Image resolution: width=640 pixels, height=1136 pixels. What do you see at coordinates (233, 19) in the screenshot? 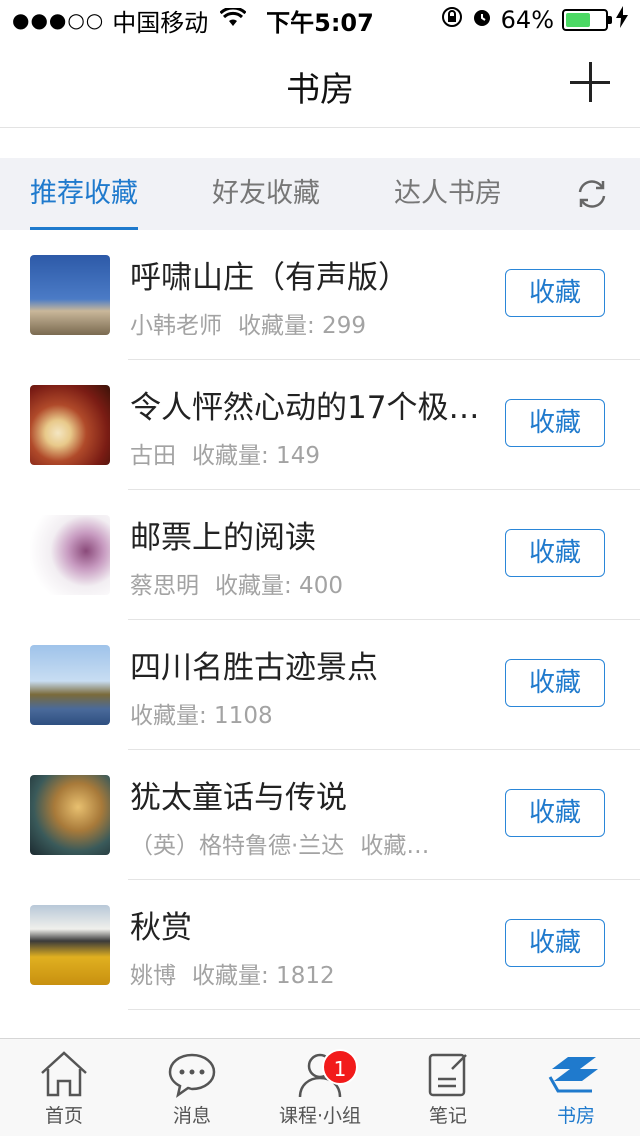
I see `wifi-icon` at bounding box center [233, 19].